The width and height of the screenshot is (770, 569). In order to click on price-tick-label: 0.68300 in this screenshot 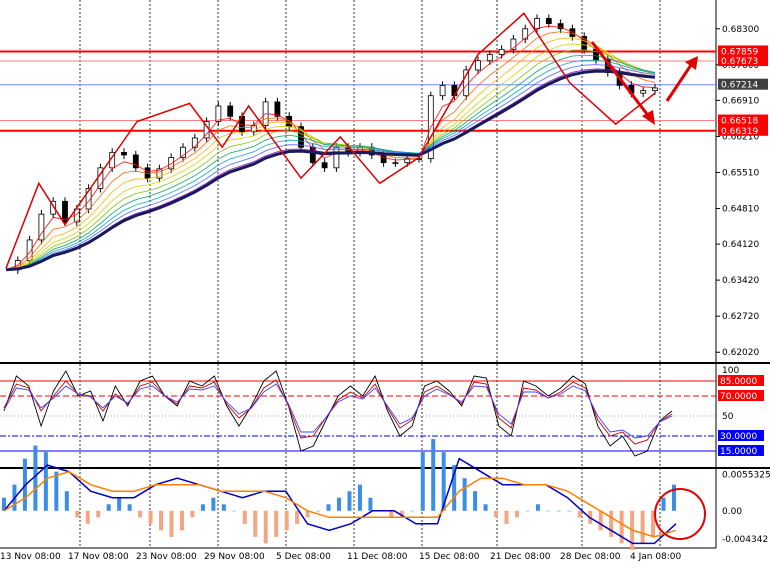, I will do `click(740, 30)`.